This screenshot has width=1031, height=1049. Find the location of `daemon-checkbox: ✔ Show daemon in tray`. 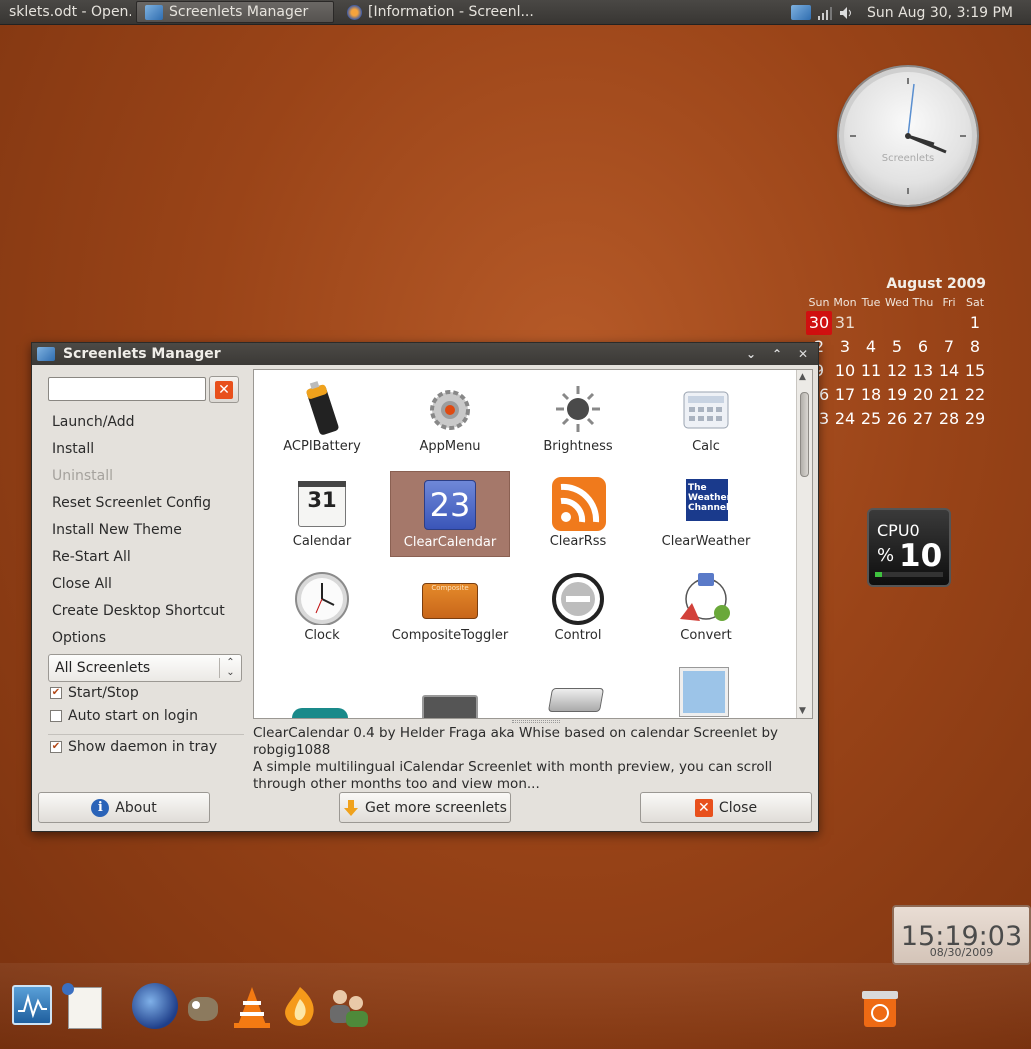

daemon-checkbox: ✔ Show daemon in tray is located at coordinates (133, 747).